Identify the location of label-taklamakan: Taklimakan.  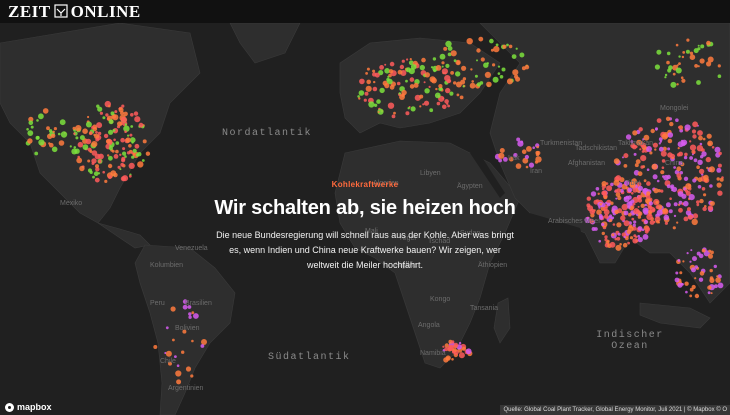
(636, 143).